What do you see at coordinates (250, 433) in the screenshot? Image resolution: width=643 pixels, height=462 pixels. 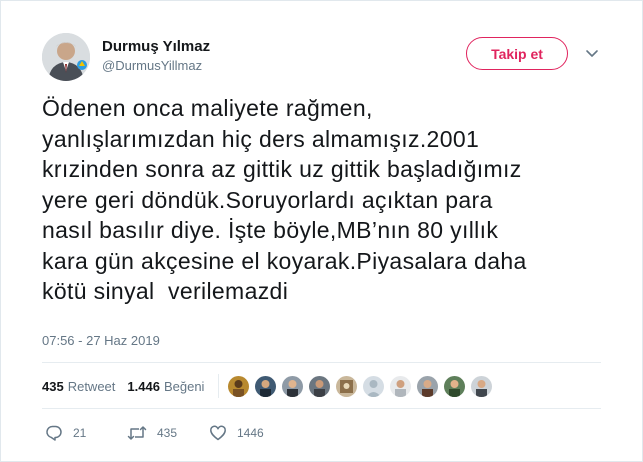 I see `like-count: 1446` at bounding box center [250, 433].